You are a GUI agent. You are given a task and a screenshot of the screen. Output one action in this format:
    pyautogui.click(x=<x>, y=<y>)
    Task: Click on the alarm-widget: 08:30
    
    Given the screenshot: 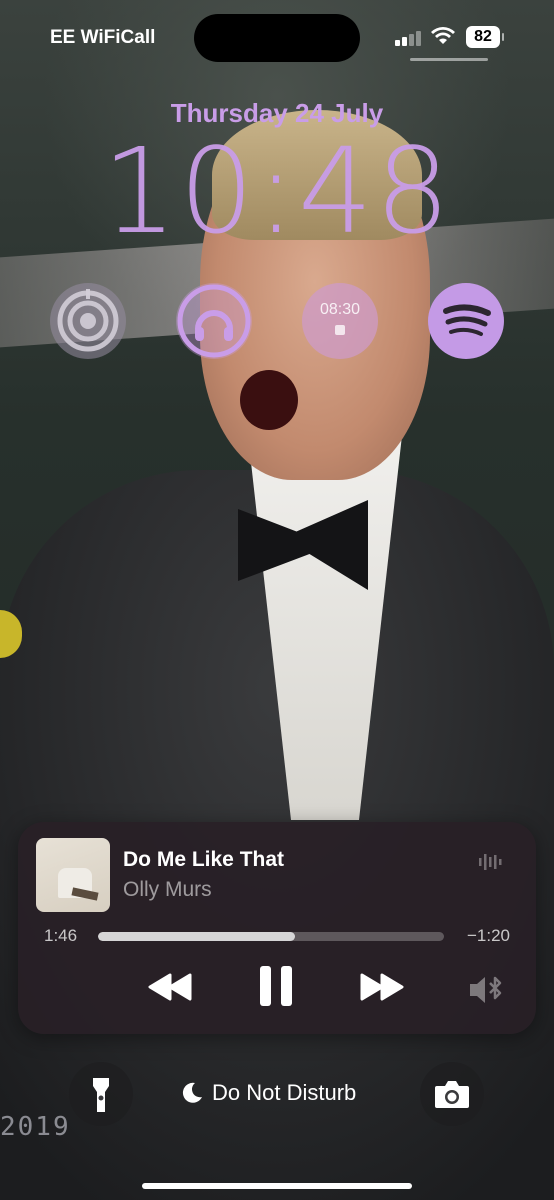 What is the action you would take?
    pyautogui.click(x=340, y=321)
    